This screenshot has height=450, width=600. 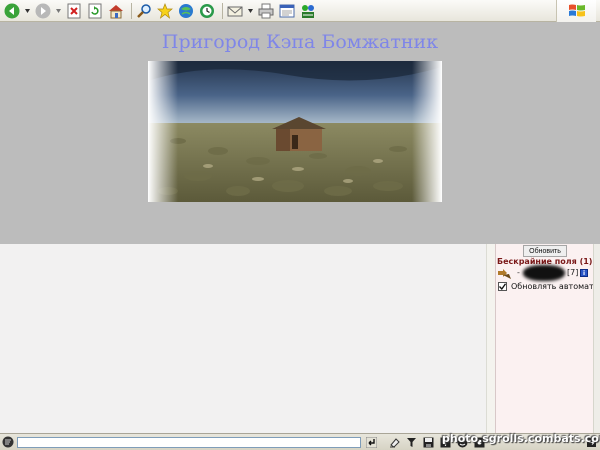 I want to click on edit-icon, so click(x=287, y=10).